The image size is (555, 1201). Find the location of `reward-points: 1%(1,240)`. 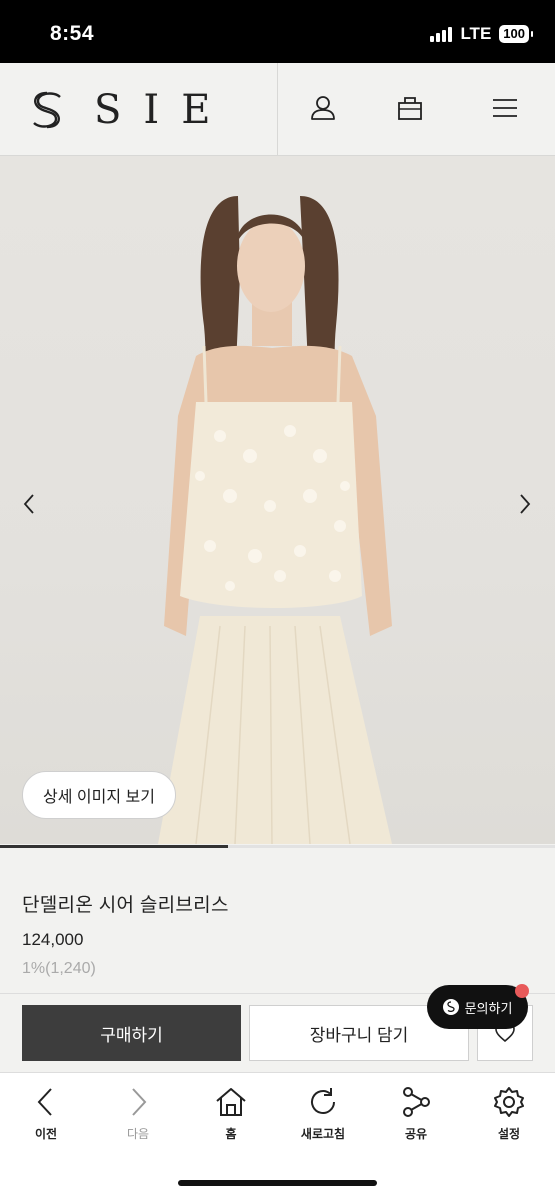

reward-points: 1%(1,240) is located at coordinates (59, 968).